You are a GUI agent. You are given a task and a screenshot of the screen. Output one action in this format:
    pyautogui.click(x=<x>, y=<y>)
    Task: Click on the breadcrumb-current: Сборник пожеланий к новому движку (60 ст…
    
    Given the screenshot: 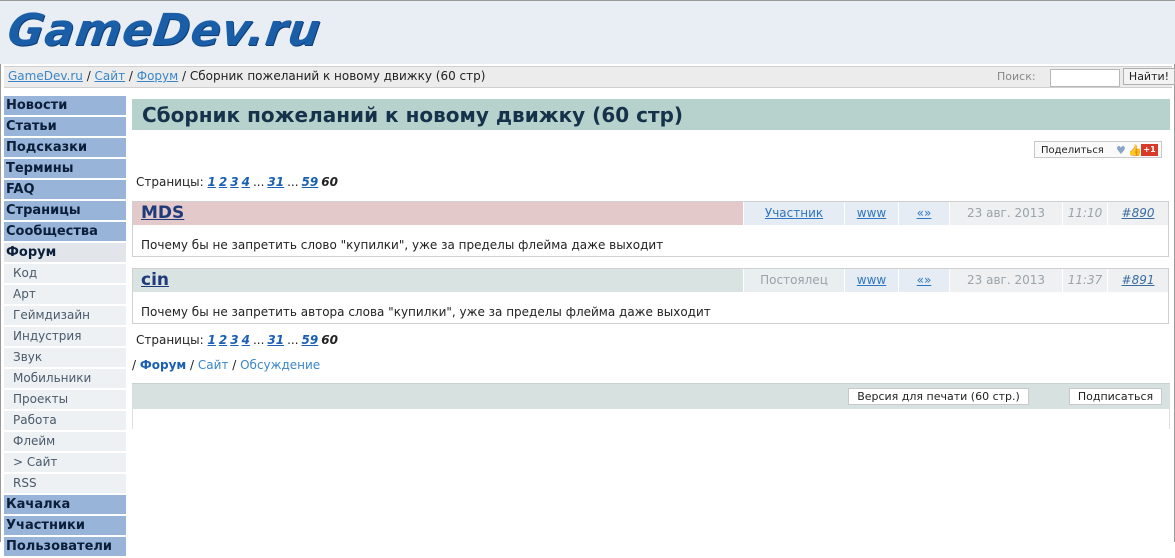 What is the action you would take?
    pyautogui.click(x=337, y=76)
    